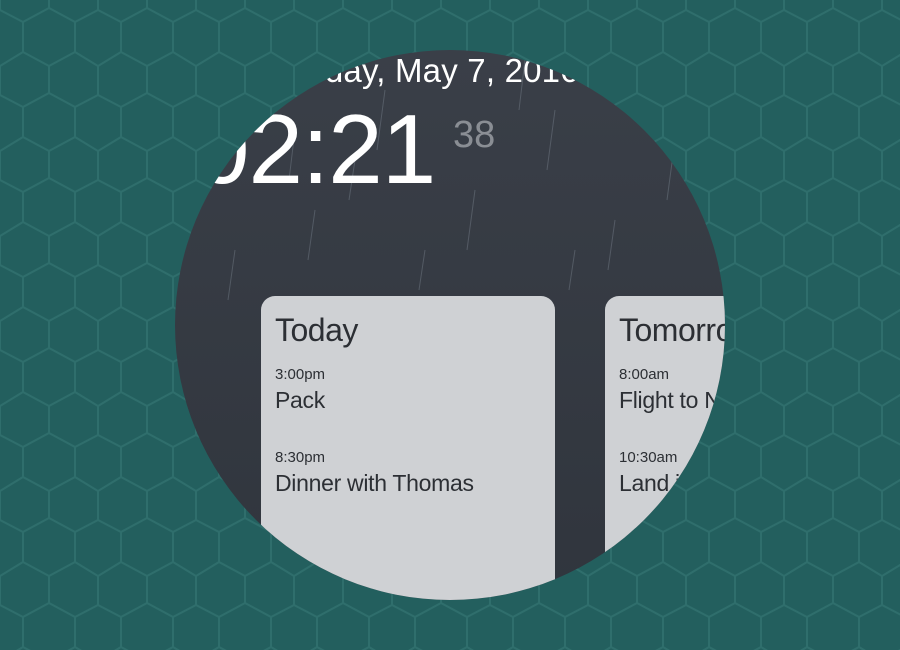  What do you see at coordinates (316, 330) in the screenshot?
I see `card-title: Today` at bounding box center [316, 330].